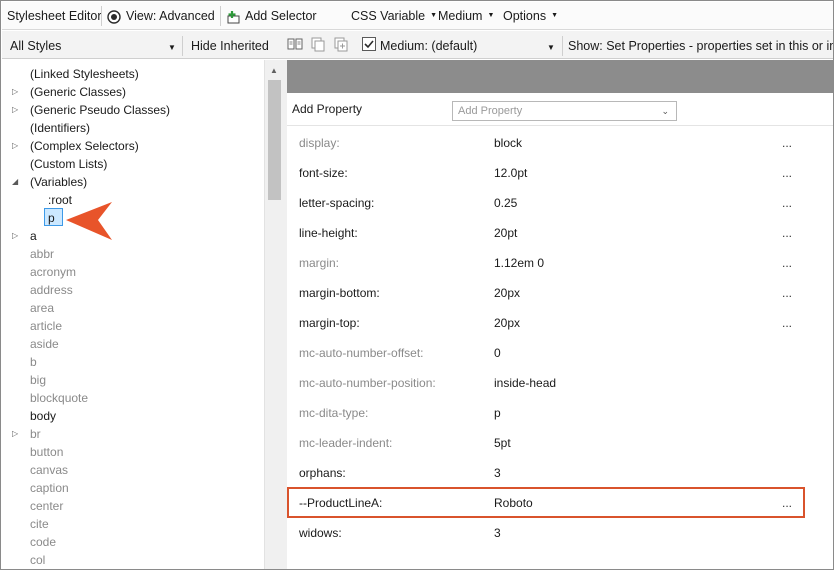 The image size is (834, 570). I want to click on property-row: mc-auto-number-position: inside-head, so click(560, 383).